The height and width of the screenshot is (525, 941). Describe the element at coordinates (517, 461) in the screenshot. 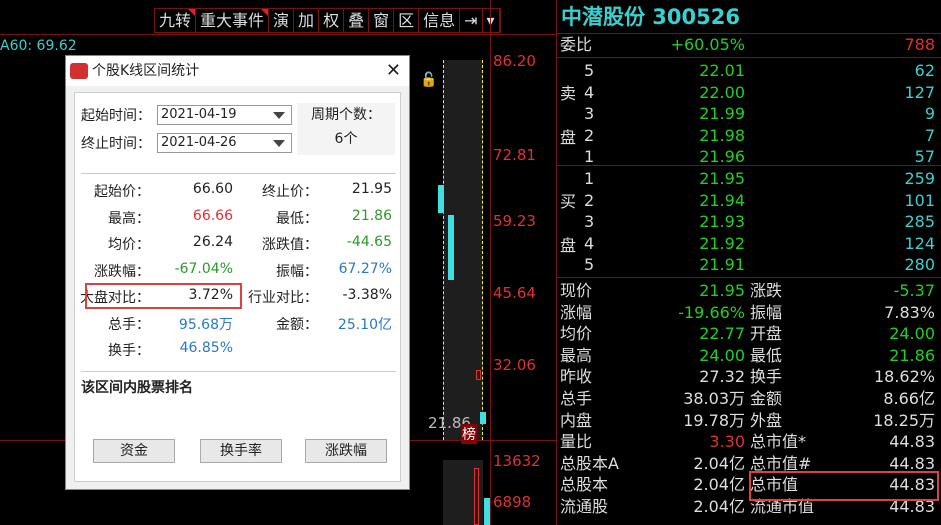

I see `volume-axis-label: 13632` at that location.